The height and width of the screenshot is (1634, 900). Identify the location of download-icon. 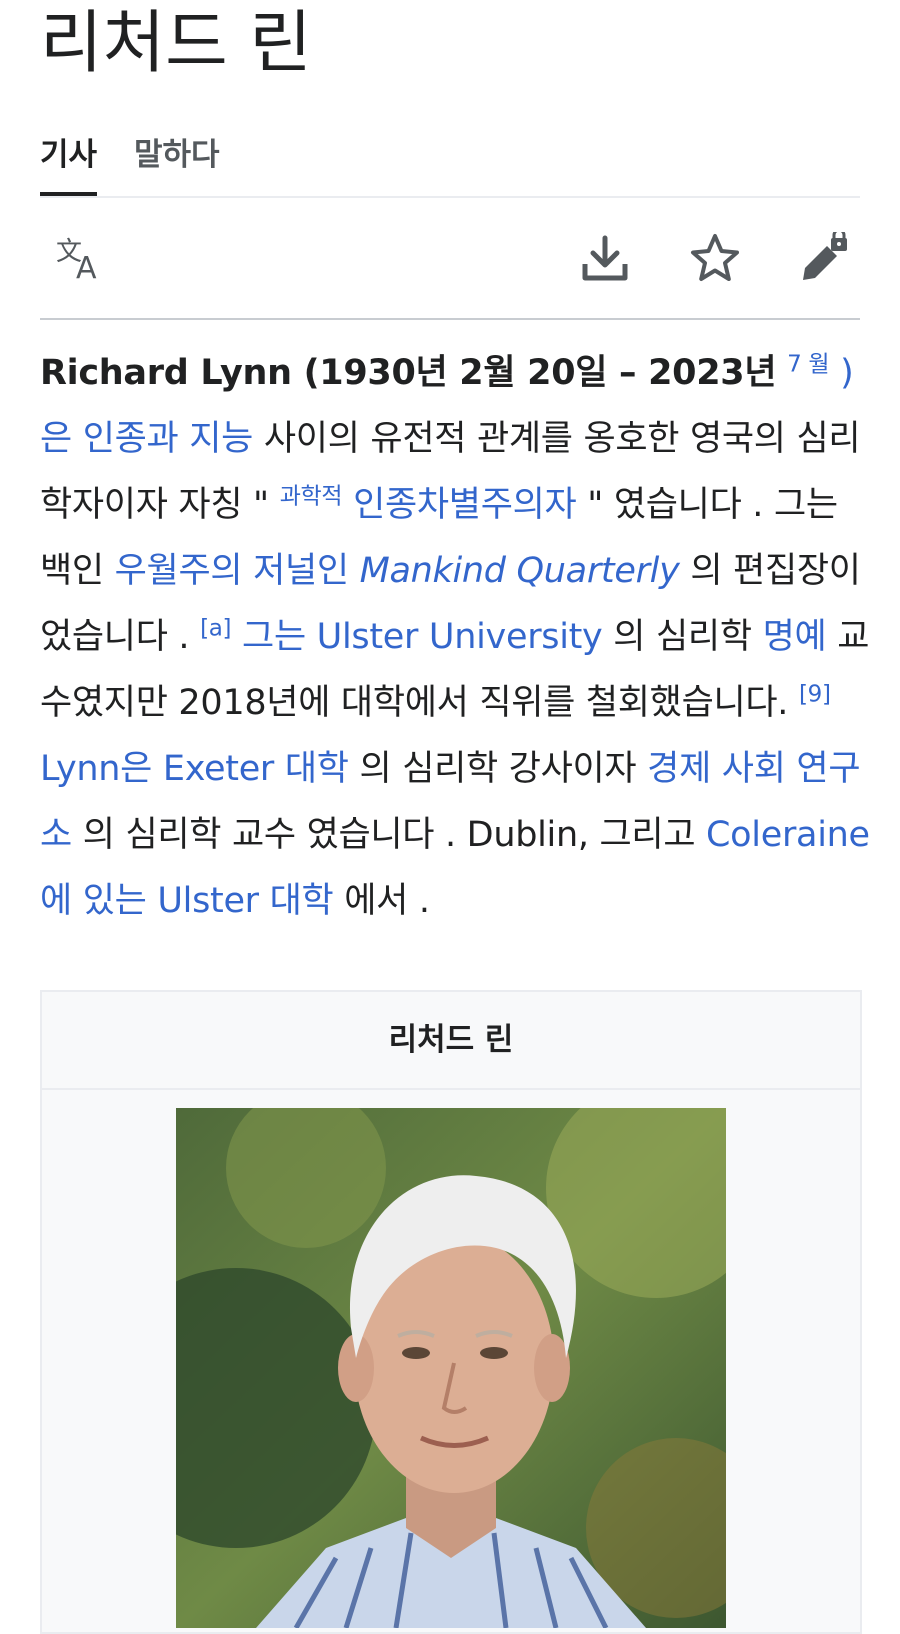
(605, 258).